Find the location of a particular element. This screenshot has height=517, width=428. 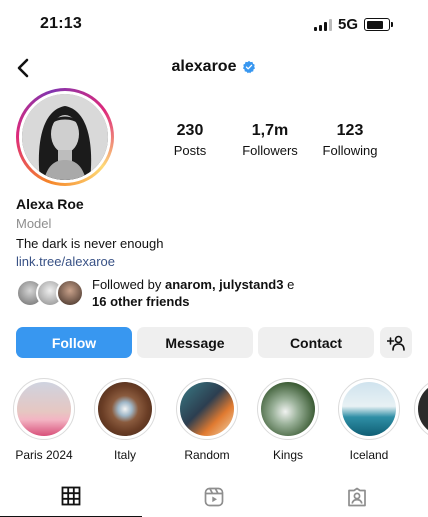

suggest-users-button is located at coordinates (396, 342).